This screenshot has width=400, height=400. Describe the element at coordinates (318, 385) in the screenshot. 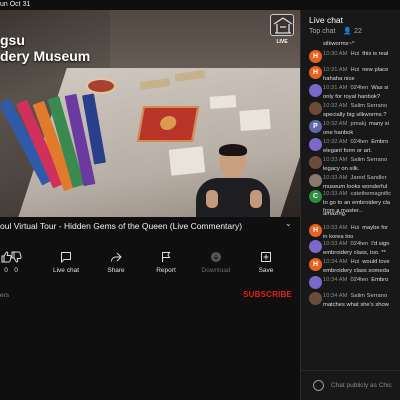

I see `emoji-icon` at that location.